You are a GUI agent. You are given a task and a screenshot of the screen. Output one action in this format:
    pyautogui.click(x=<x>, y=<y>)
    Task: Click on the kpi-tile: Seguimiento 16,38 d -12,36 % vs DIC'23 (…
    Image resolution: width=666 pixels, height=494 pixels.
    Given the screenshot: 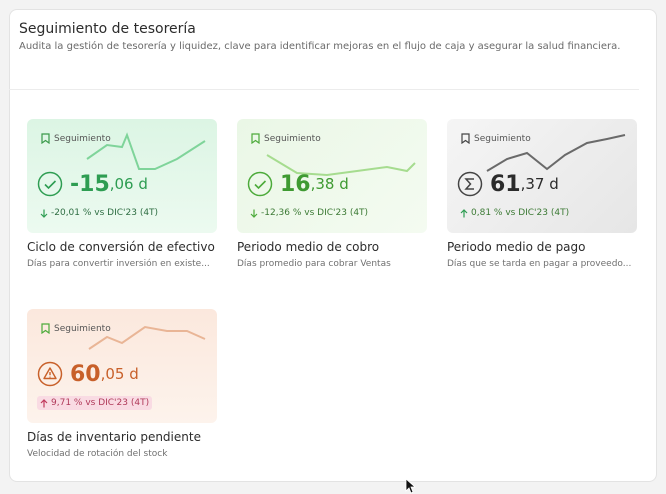 What is the action you would take?
    pyautogui.click(x=332, y=176)
    